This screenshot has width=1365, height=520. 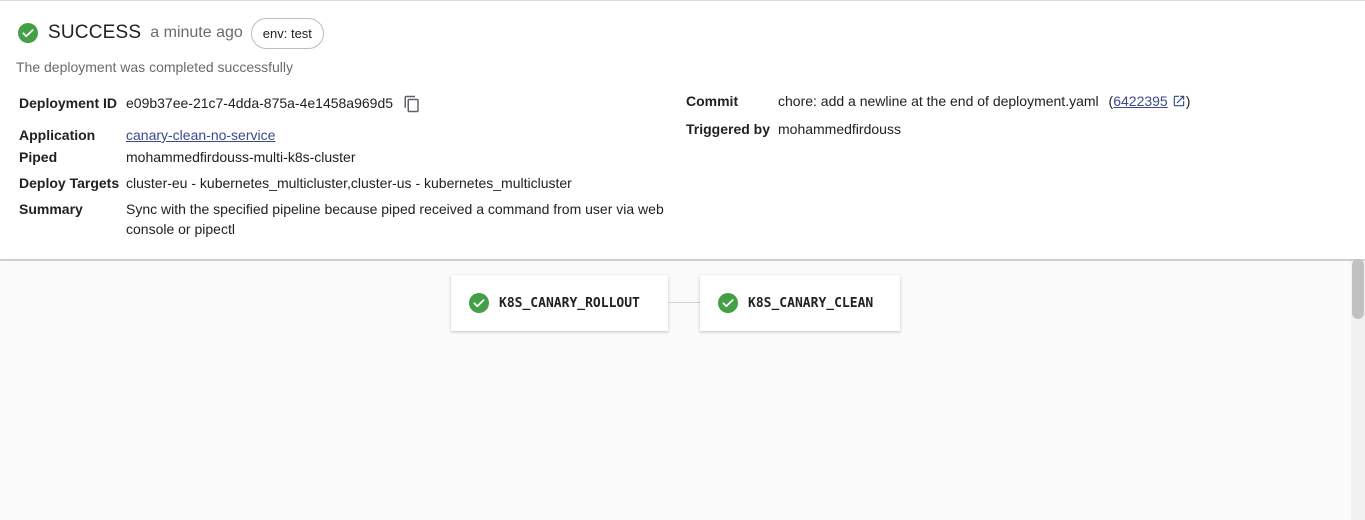 What do you see at coordinates (38, 157) in the screenshot?
I see `piped-label: Piped` at bounding box center [38, 157].